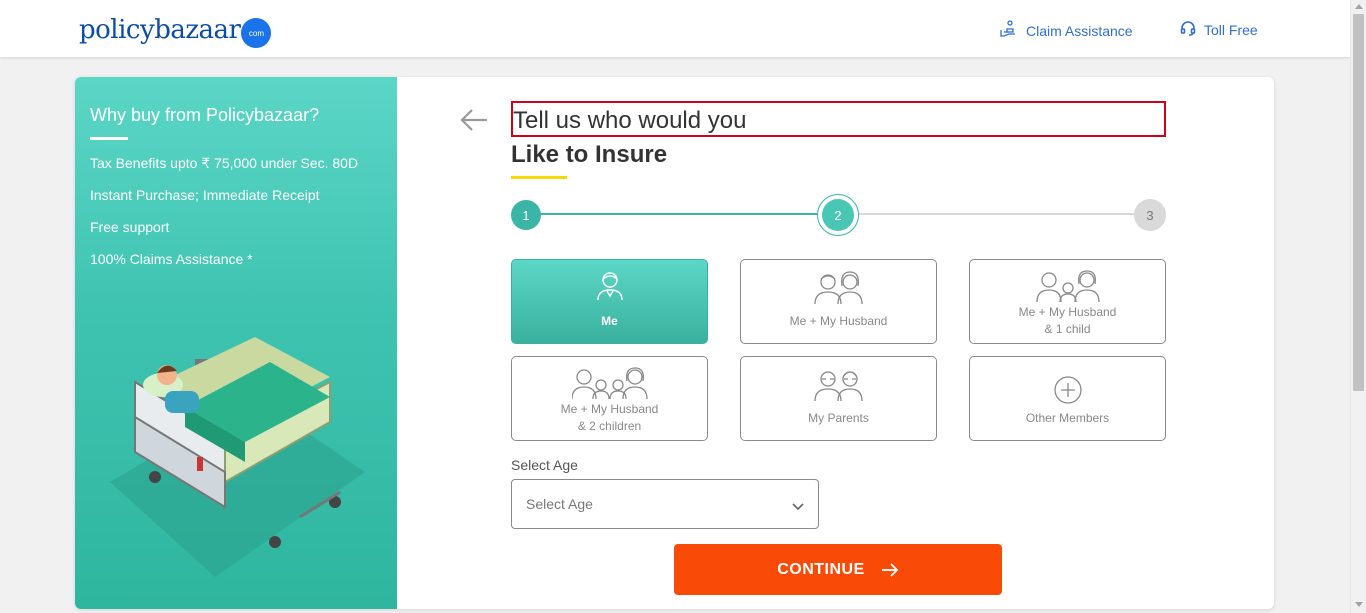 The width and height of the screenshot is (1366, 613). I want to click on age-dropdown-placeholder: Select Age, so click(559, 504).